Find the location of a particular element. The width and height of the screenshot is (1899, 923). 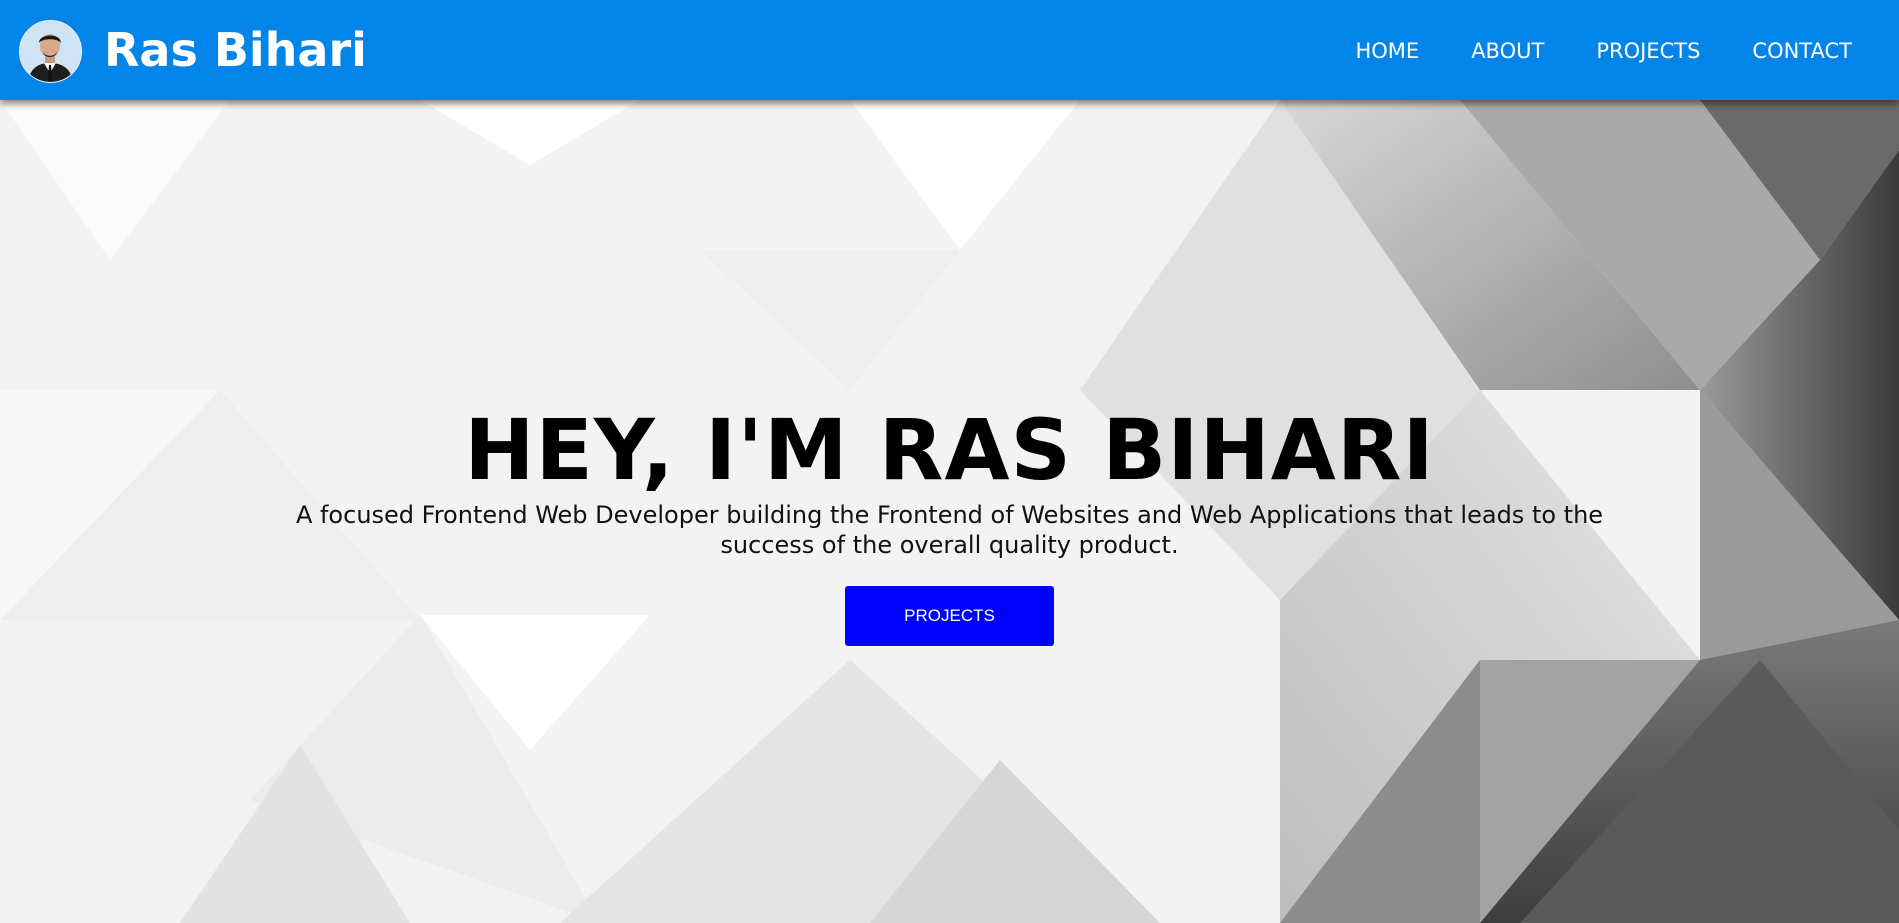

projects-button: PROJECTS is located at coordinates (949, 616).